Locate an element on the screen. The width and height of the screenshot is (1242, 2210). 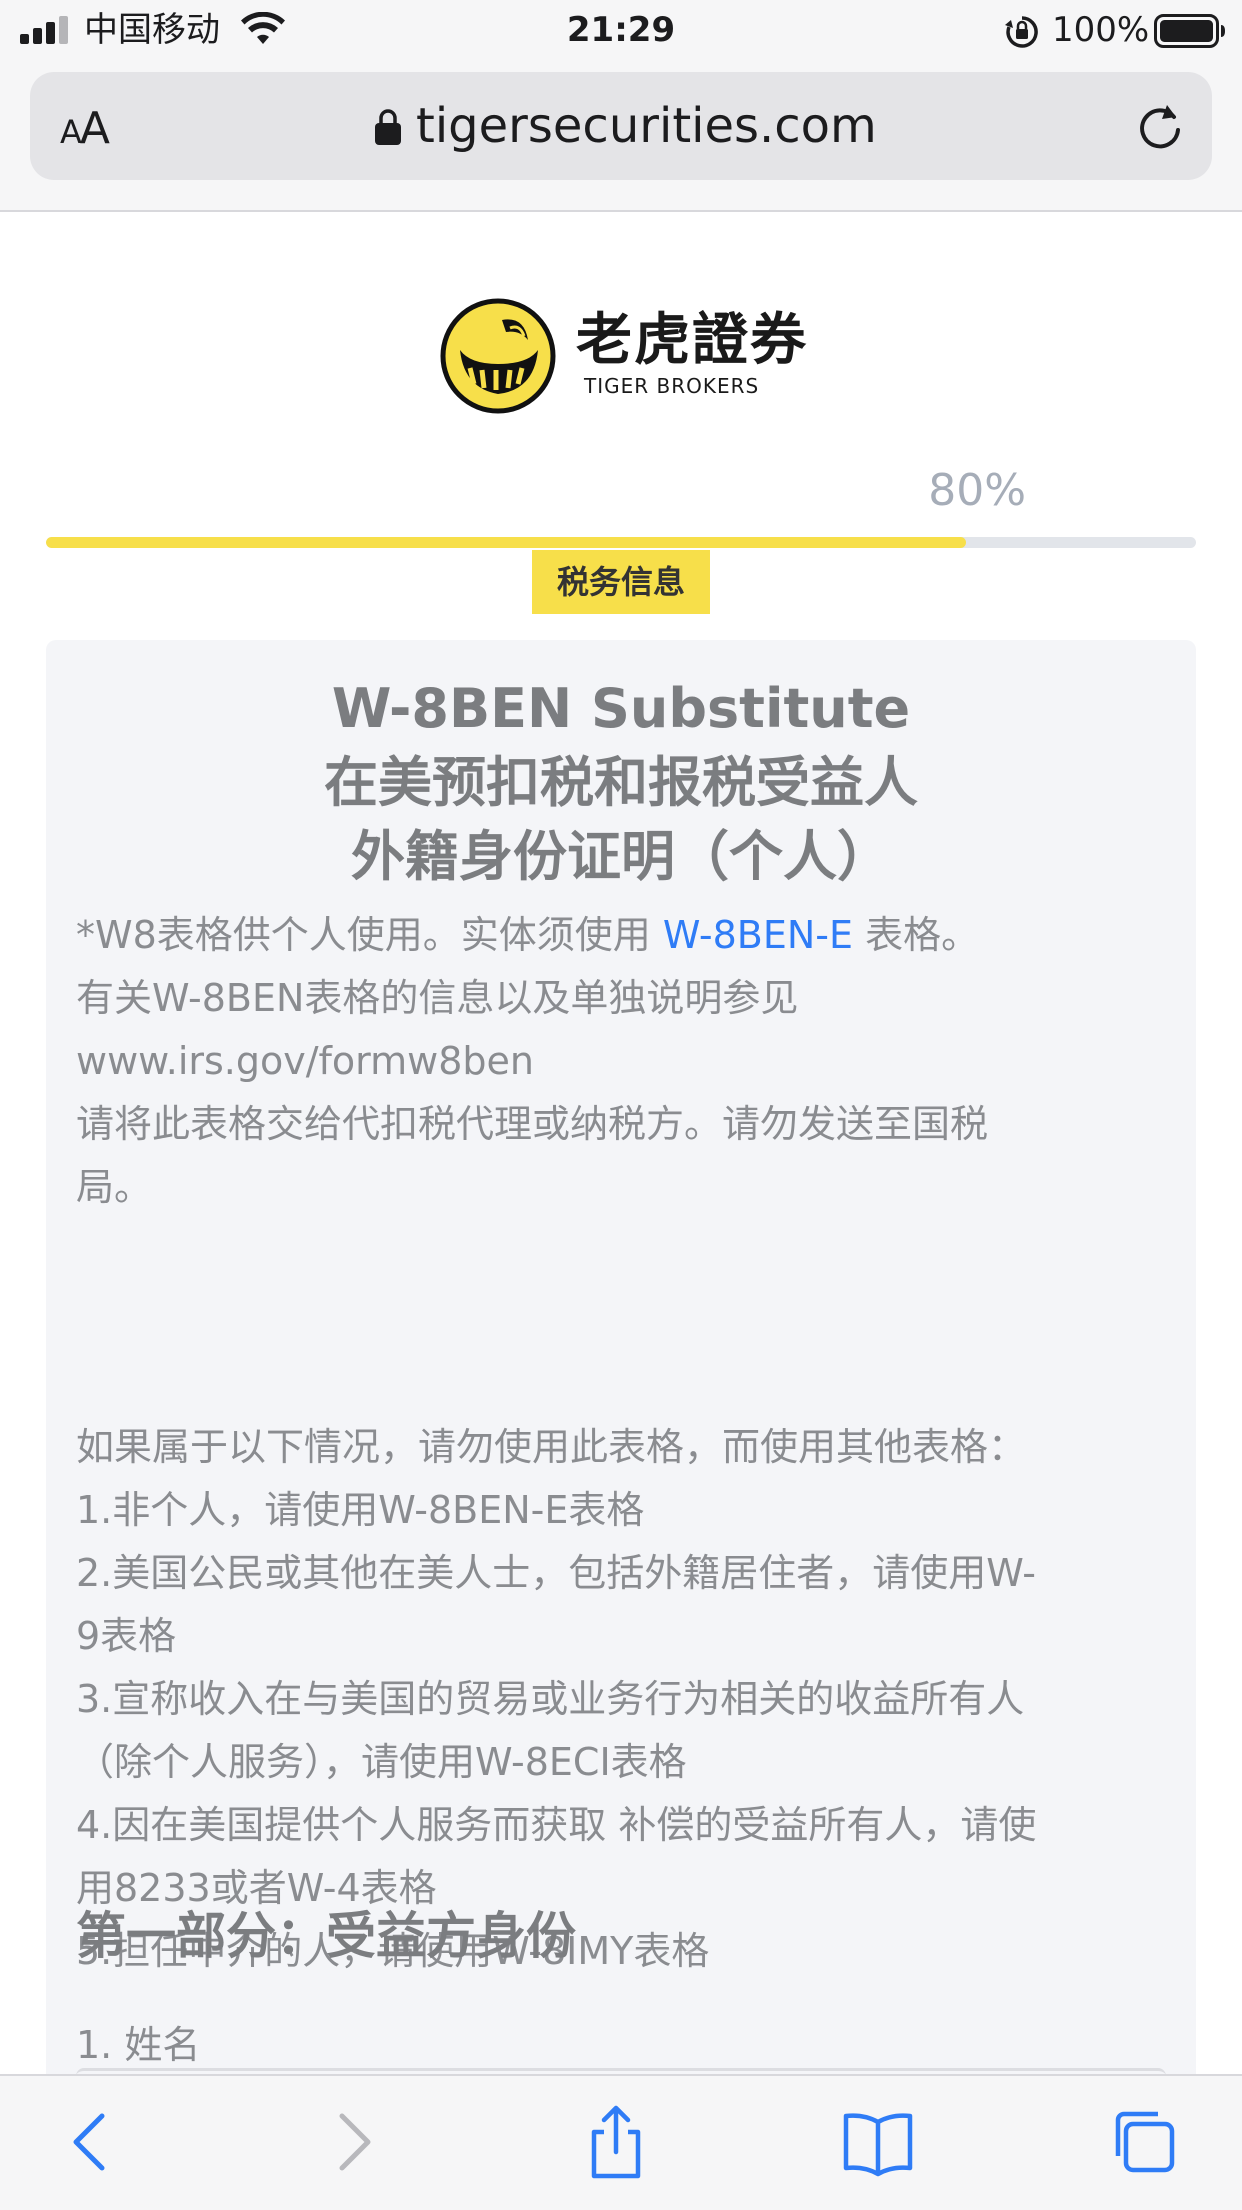
text-size-button: AA is located at coordinates (85, 130).